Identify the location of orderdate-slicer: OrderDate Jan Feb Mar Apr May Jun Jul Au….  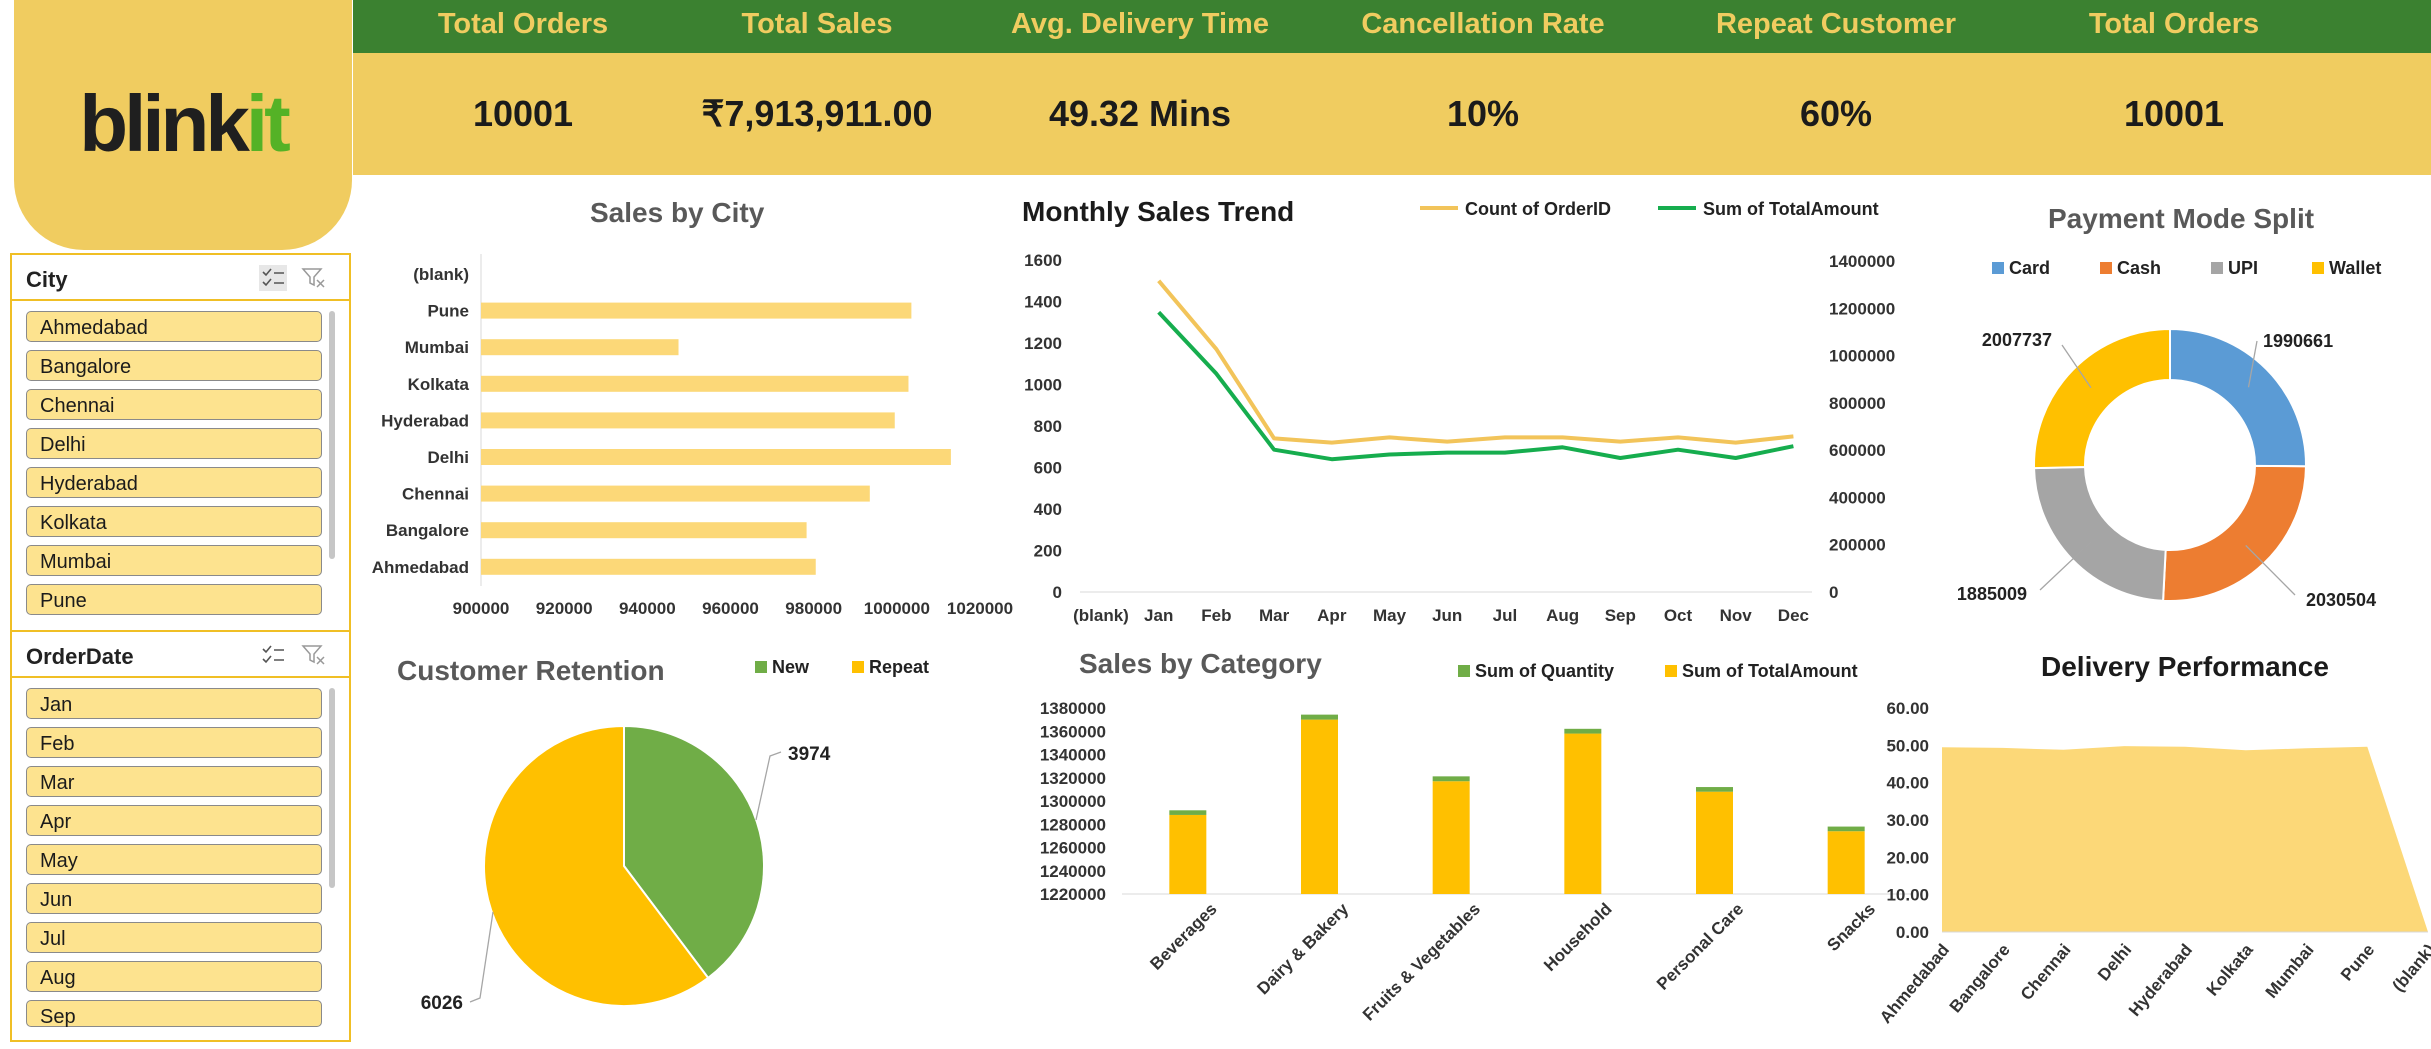
(180, 836).